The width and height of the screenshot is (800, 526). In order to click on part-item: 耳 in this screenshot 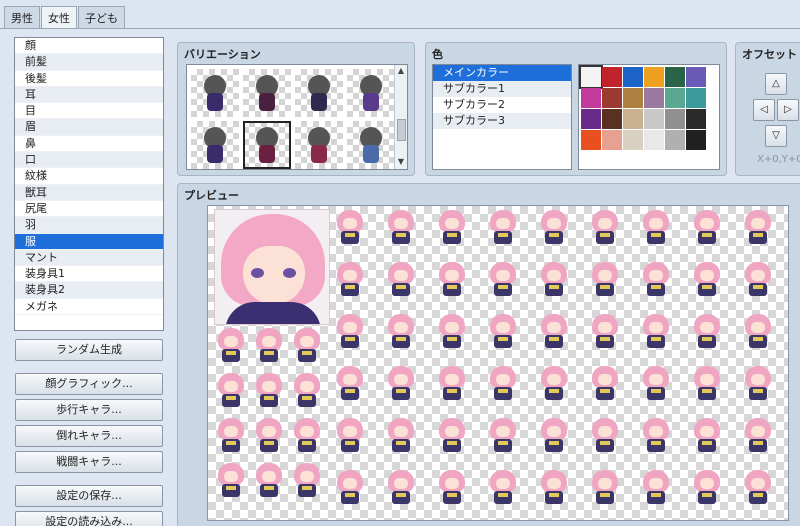, I will do `click(89, 95)`.